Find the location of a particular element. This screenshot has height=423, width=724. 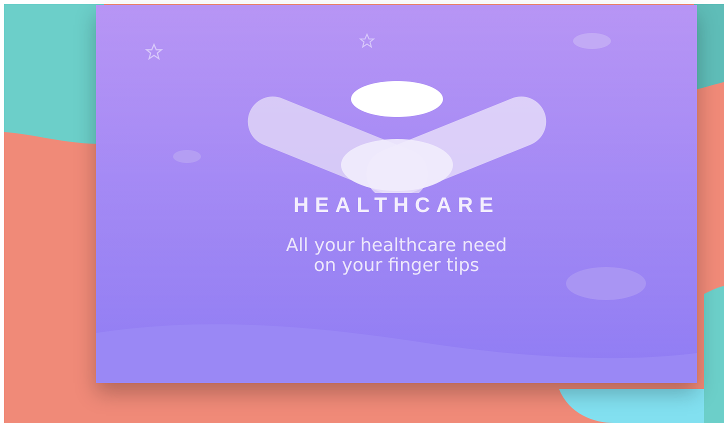

app-title: HEALTHCARE is located at coordinates (396, 205).